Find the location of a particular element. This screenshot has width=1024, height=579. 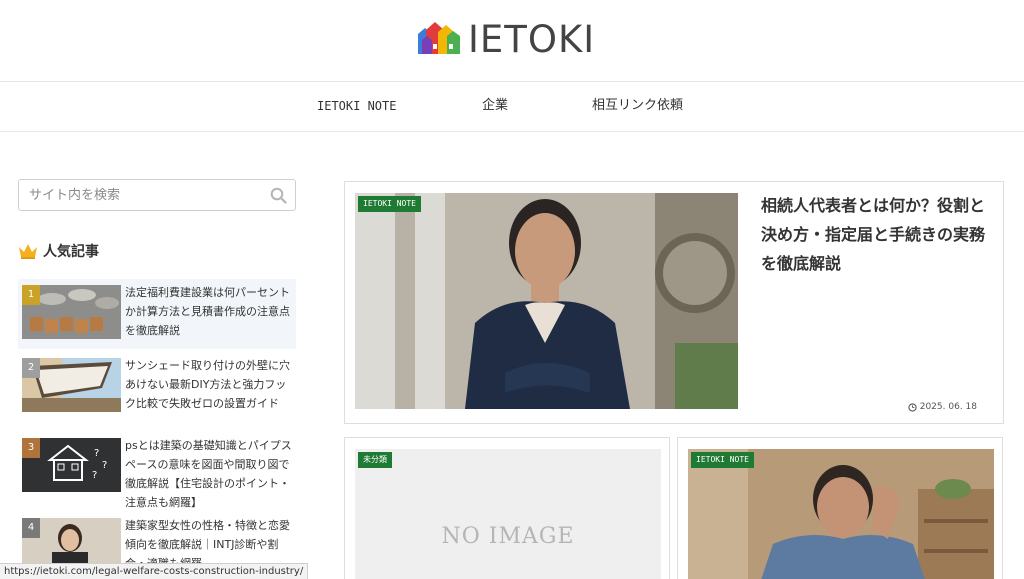

featured-post-thumbnail: IETOKI NOTE is located at coordinates (546, 301).